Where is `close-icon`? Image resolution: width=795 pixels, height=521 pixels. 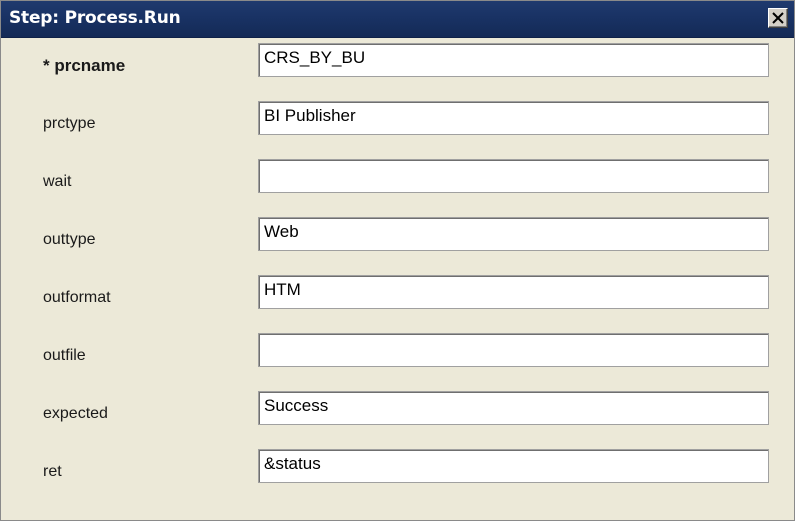
close-icon is located at coordinates (778, 18).